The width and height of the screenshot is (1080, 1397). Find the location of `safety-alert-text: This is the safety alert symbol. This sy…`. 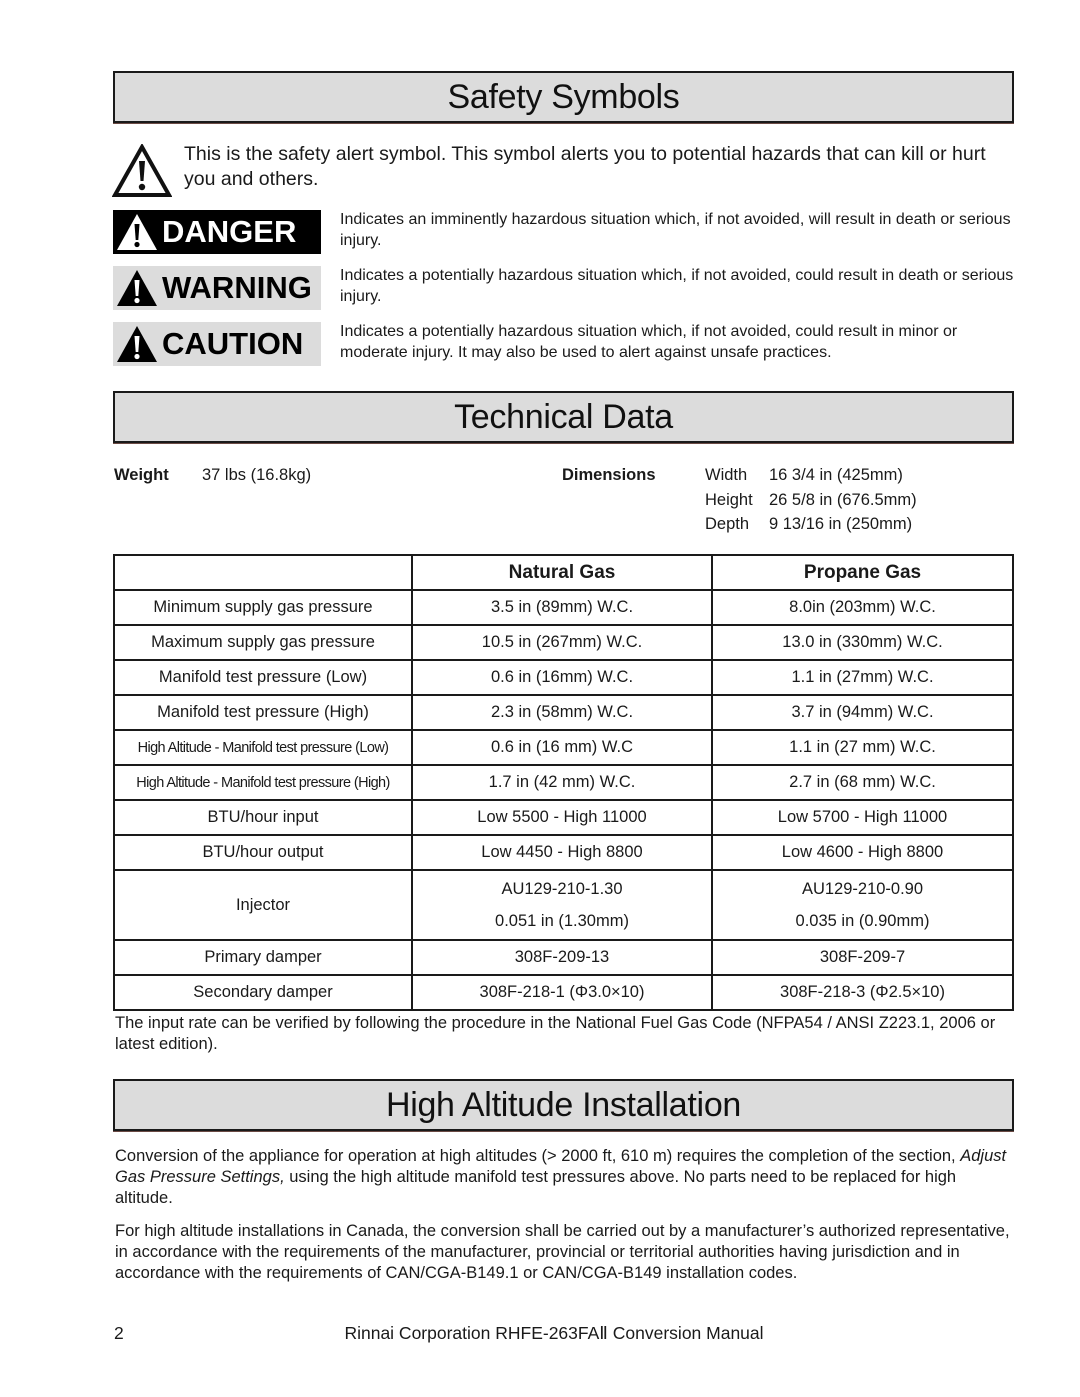

safety-alert-text: This is the safety alert symbol. This sy… is located at coordinates (585, 166).